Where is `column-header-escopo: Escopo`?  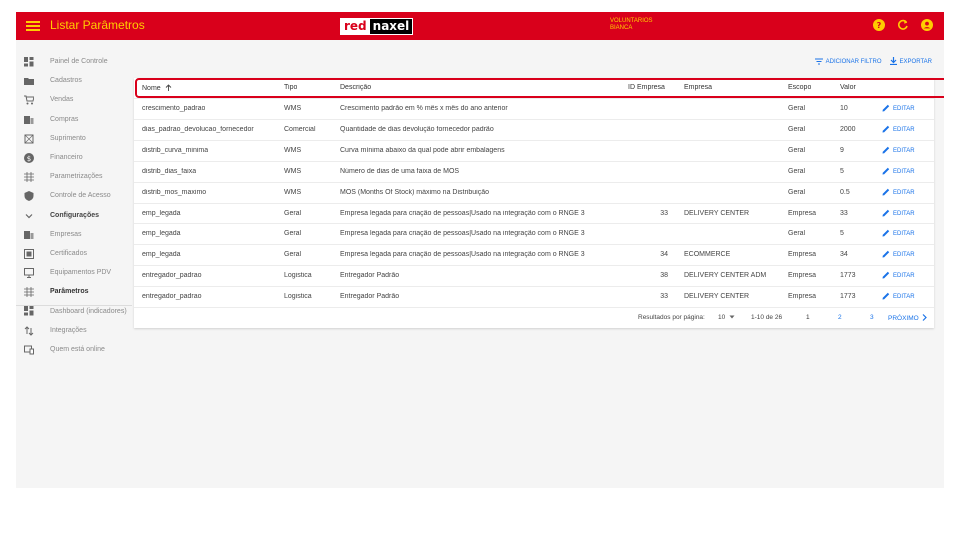 column-header-escopo: Escopo is located at coordinates (799, 87).